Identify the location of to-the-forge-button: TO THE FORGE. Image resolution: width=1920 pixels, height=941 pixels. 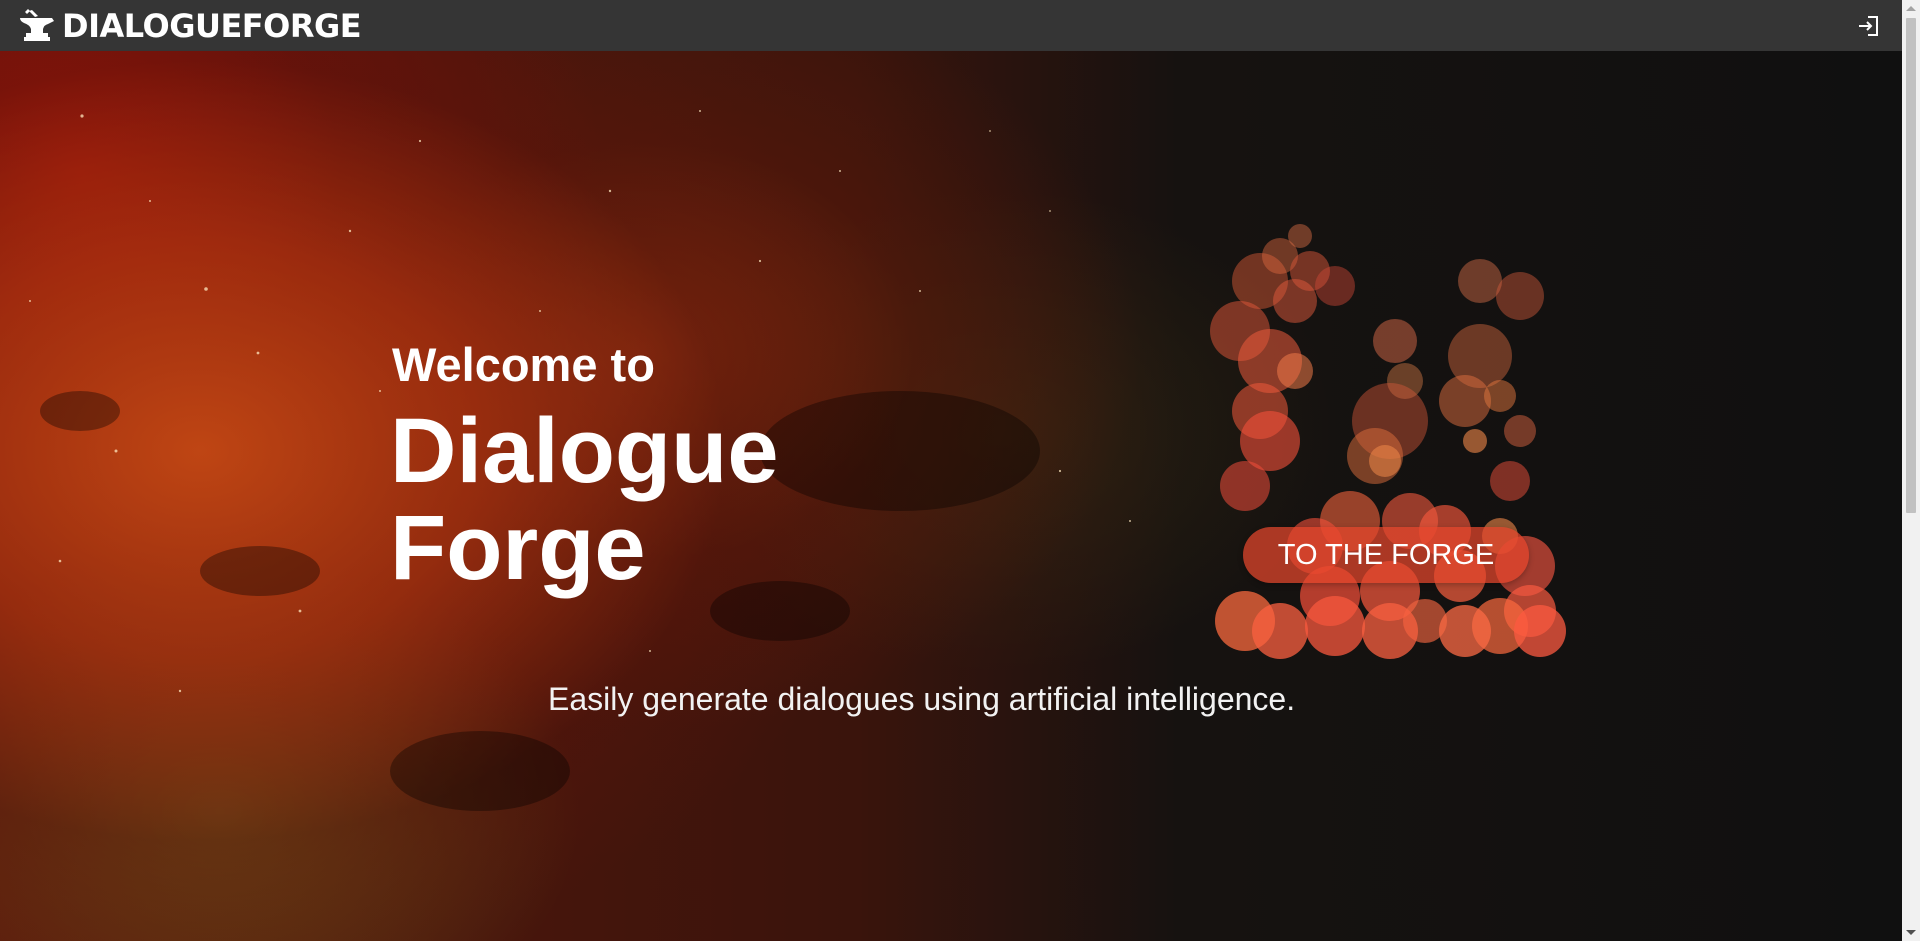
(1386, 555).